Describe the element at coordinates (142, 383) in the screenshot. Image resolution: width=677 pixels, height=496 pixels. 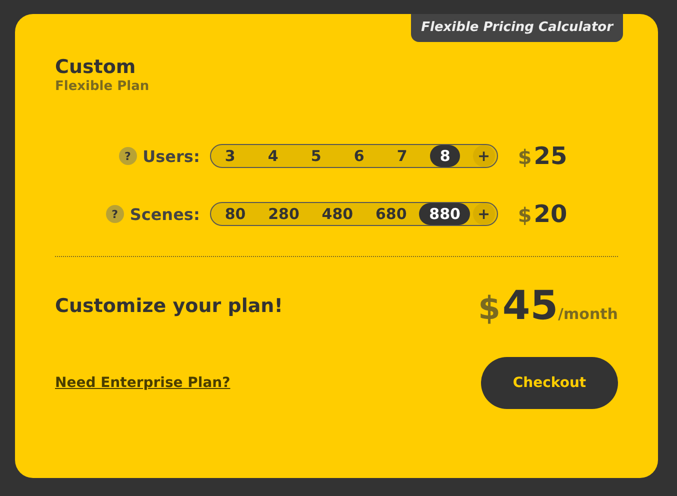
I see `enterprise-link: Need Enterprise Plan?` at that location.